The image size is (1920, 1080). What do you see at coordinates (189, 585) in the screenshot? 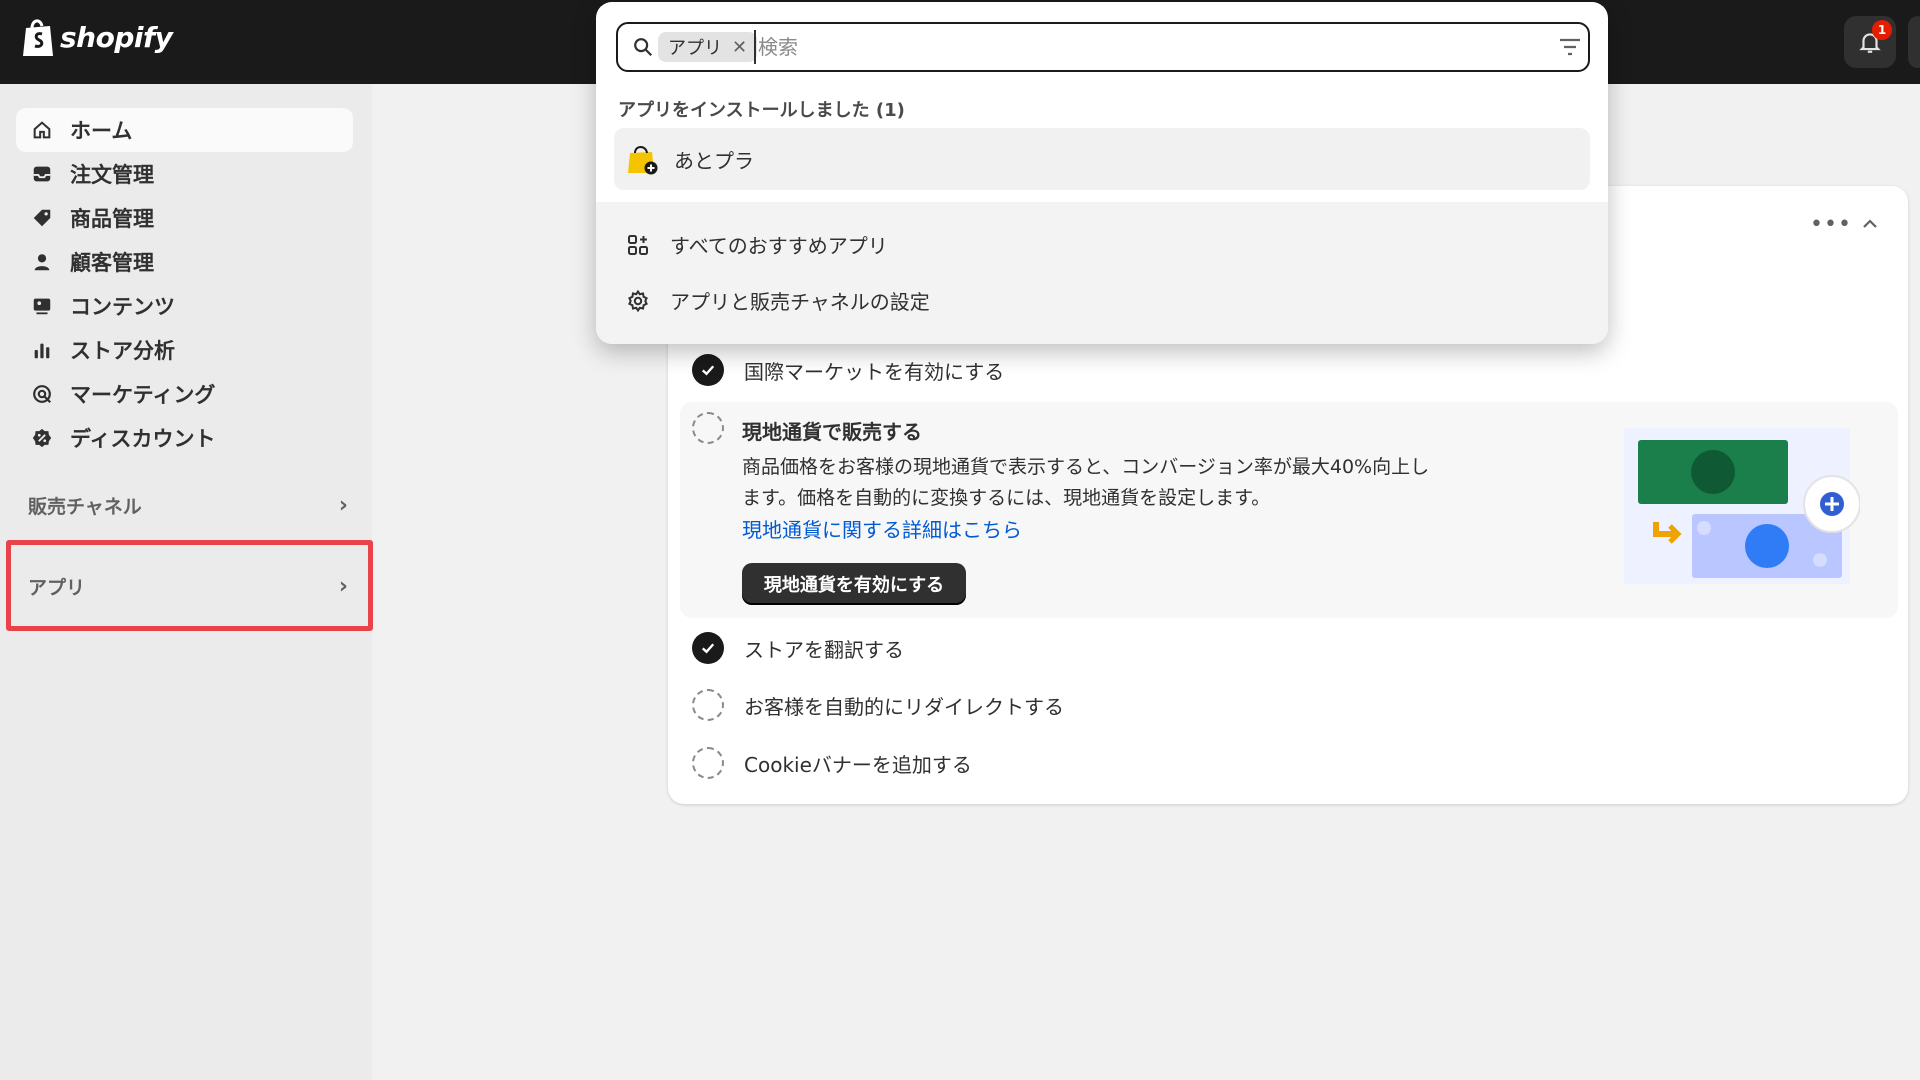
I see `apps-highlight-annotation` at bounding box center [189, 585].